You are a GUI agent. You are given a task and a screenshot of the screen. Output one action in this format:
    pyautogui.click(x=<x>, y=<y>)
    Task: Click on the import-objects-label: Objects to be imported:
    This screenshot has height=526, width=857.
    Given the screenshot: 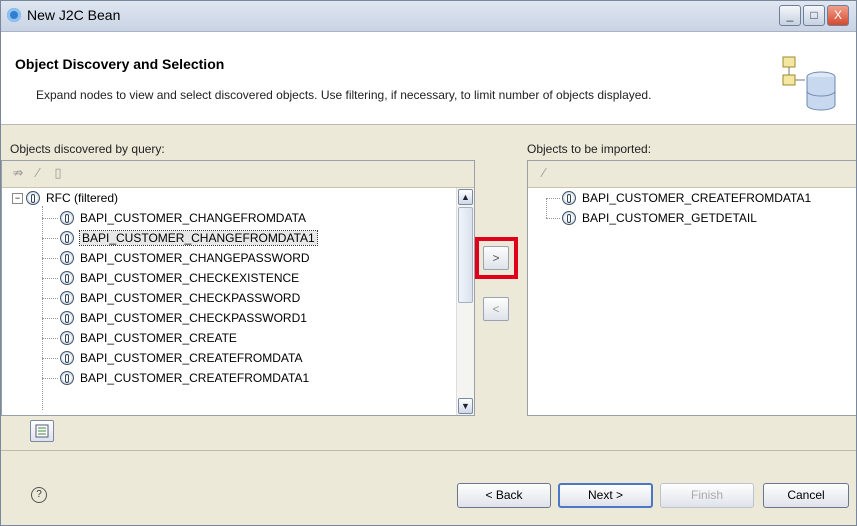 What is the action you would take?
    pyautogui.click(x=589, y=149)
    